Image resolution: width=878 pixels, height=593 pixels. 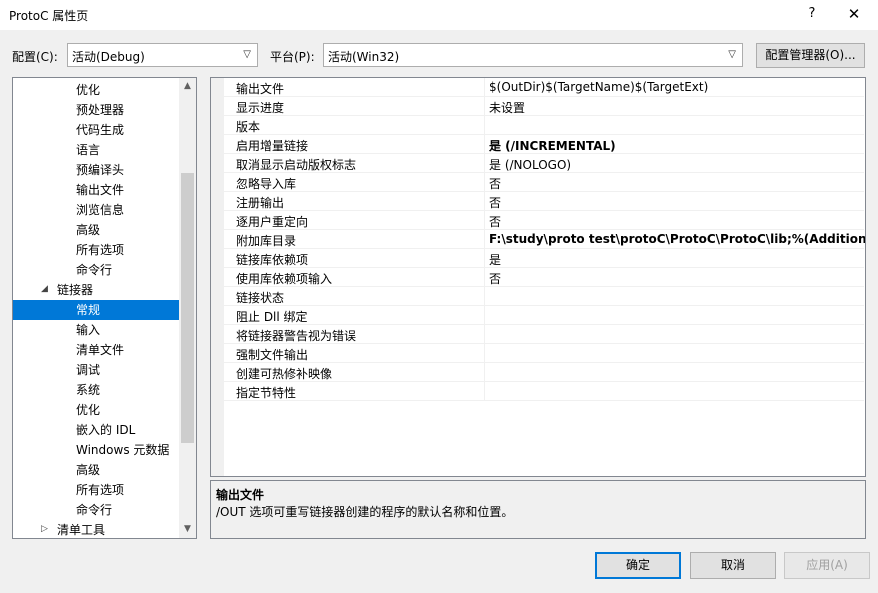 I want to click on property-row: 版本, so click(x=544, y=125).